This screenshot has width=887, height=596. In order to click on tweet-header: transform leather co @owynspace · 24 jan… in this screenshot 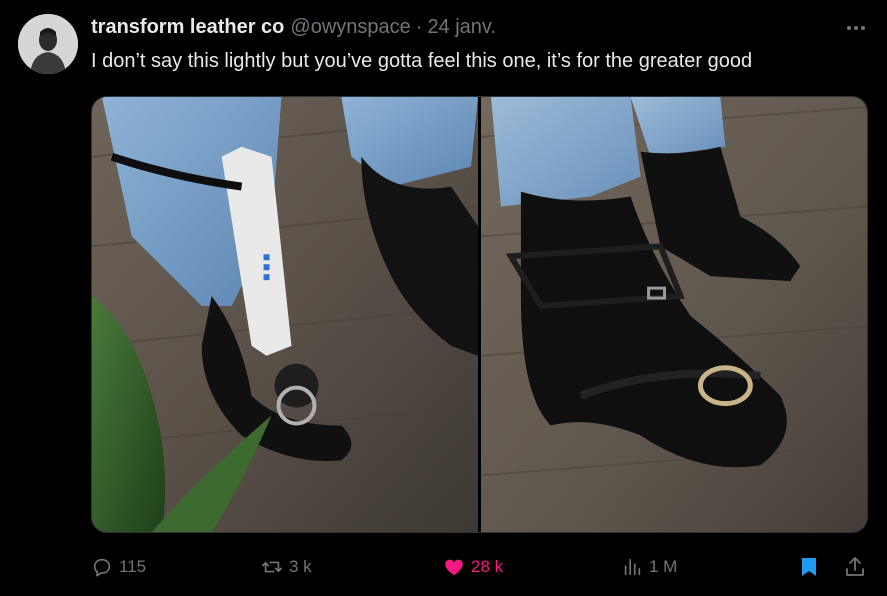, I will do `click(481, 27)`.